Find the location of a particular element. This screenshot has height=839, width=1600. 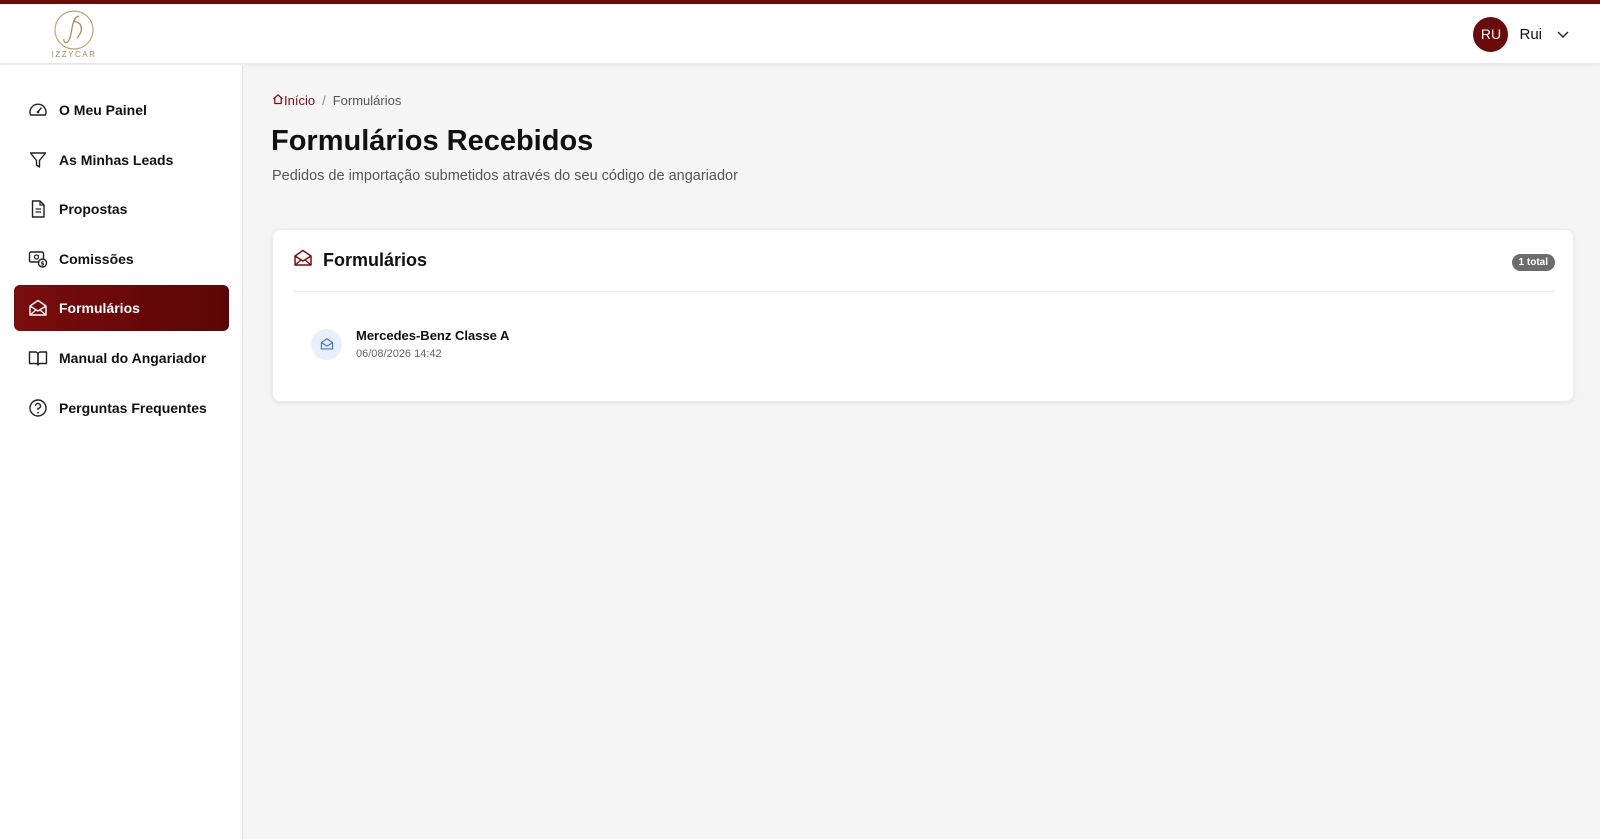

sidebar-item-label: O Meu Painel is located at coordinates (103, 110).